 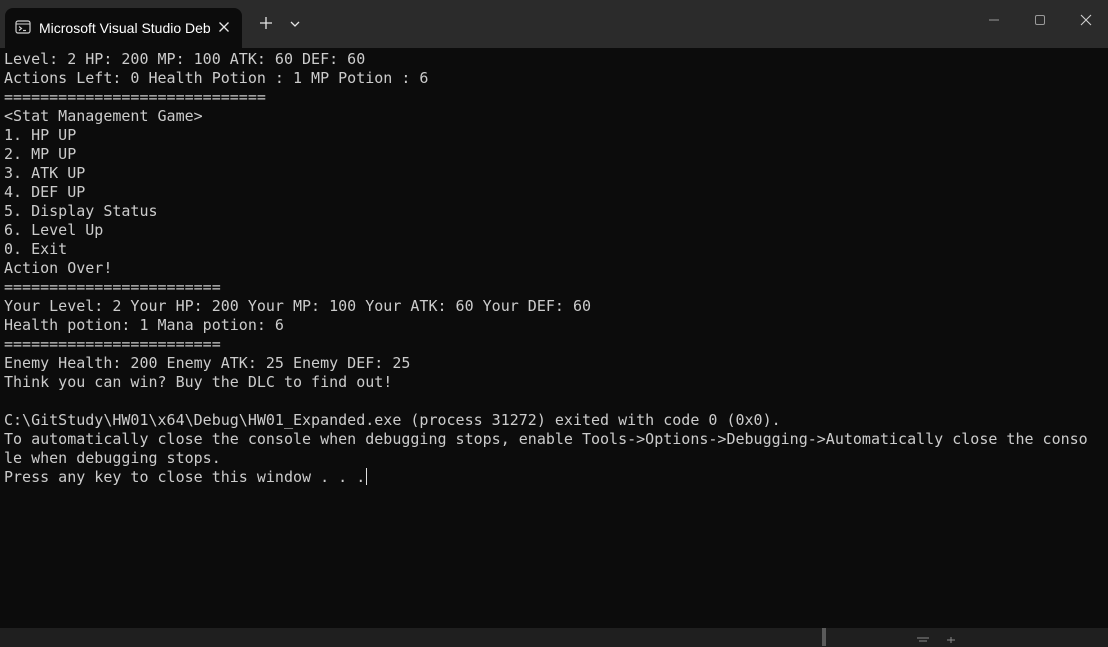 I want to click on taskbar-strip, so click(x=554, y=637).